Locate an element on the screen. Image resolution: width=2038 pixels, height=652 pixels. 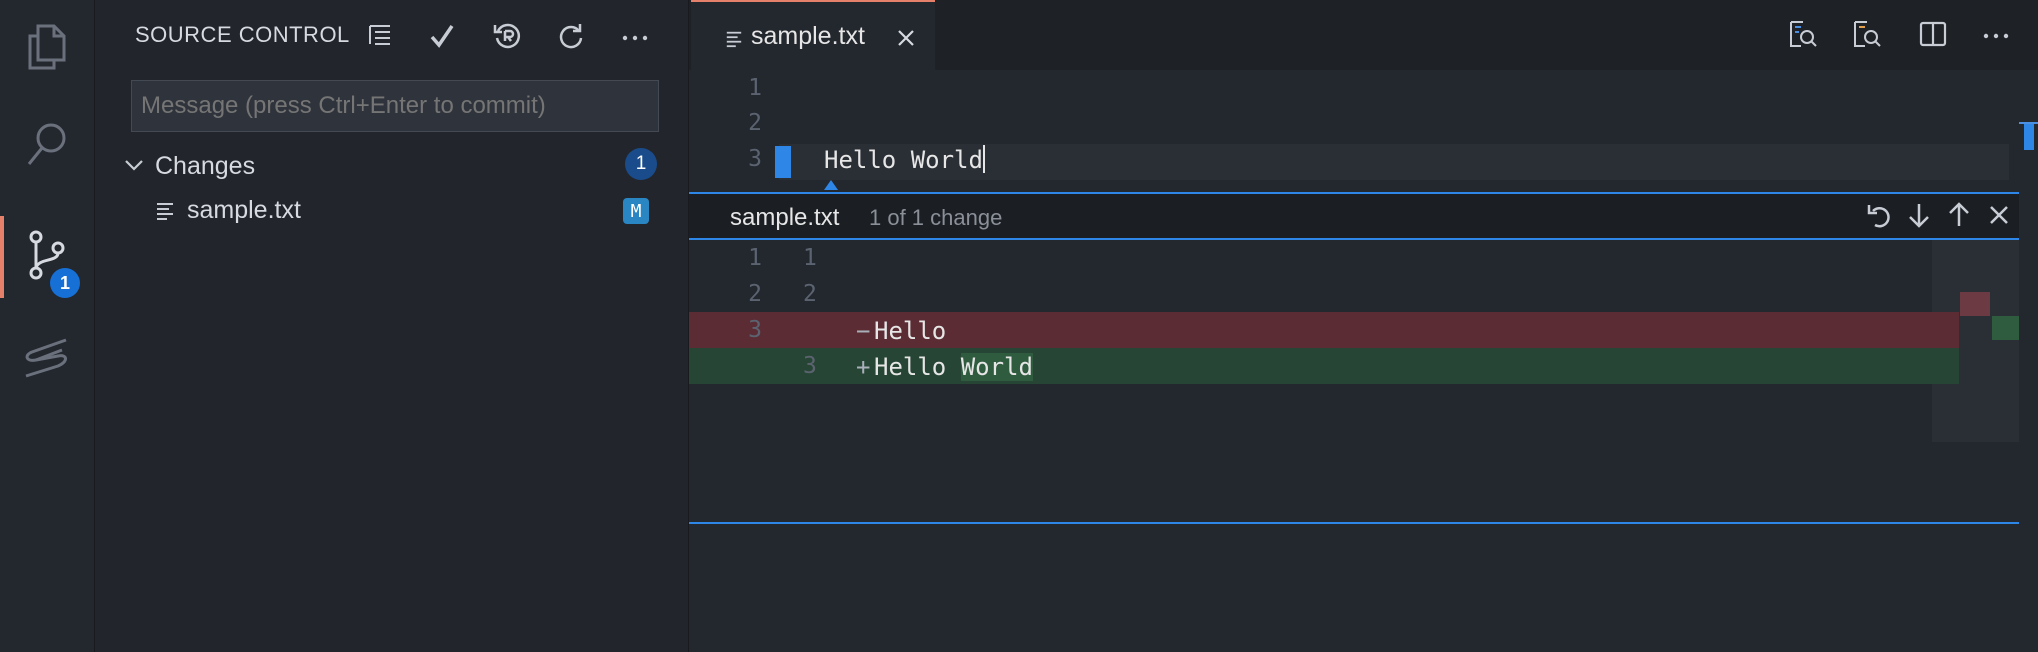
peek-subtitle: 1 of 1 change is located at coordinates (936, 217).